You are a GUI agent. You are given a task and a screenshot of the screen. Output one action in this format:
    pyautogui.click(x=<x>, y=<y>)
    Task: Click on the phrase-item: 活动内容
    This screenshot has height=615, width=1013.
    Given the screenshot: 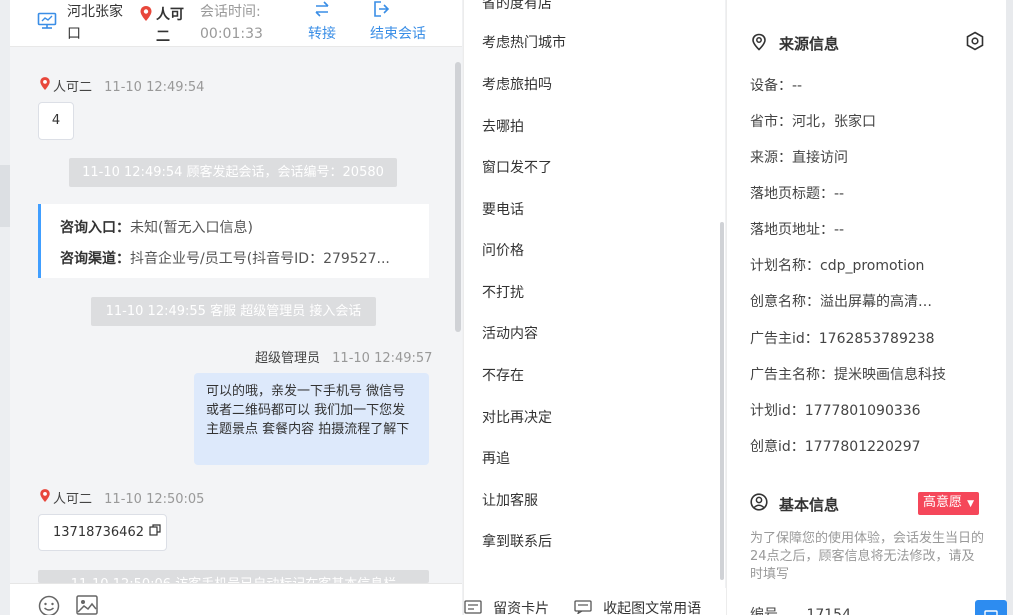 What is the action you would take?
    pyautogui.click(x=510, y=333)
    